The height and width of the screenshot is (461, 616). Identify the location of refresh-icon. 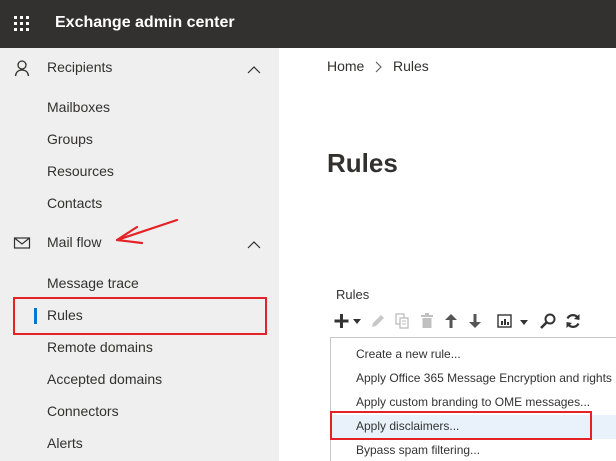
(573, 321).